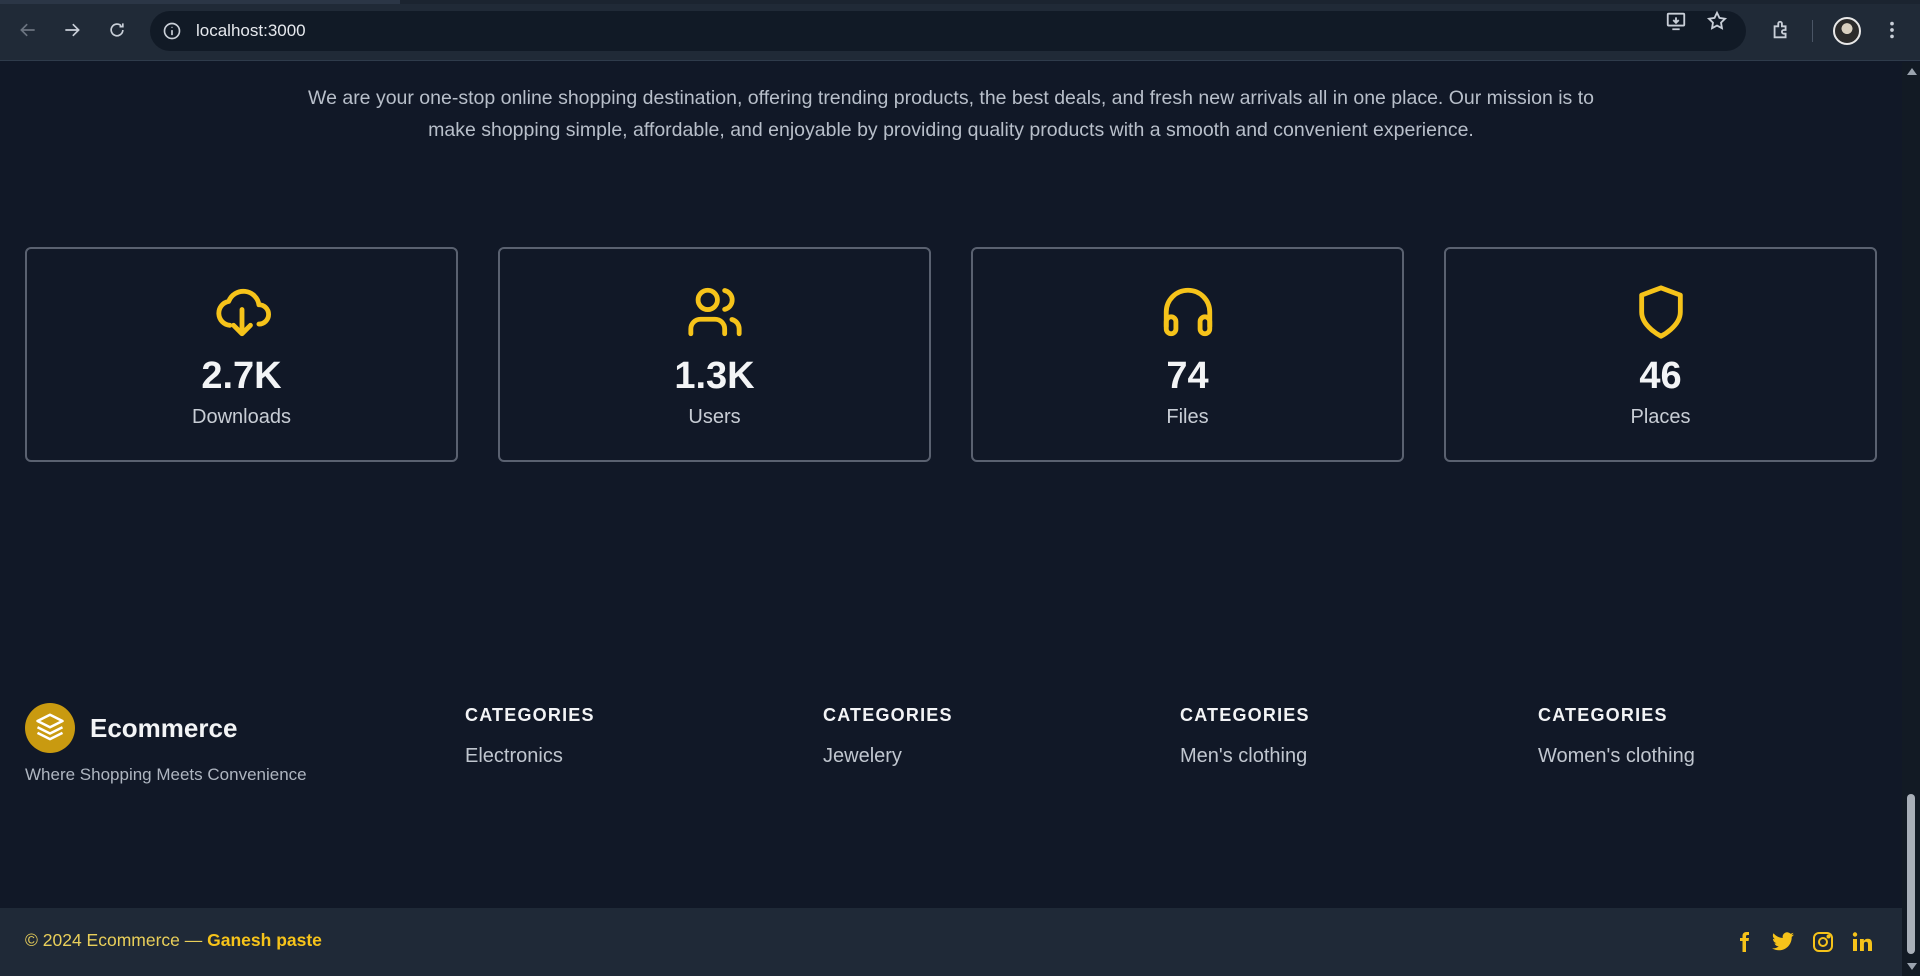  Describe the element at coordinates (241, 376) in the screenshot. I see `stat-value: 2.7K` at that location.